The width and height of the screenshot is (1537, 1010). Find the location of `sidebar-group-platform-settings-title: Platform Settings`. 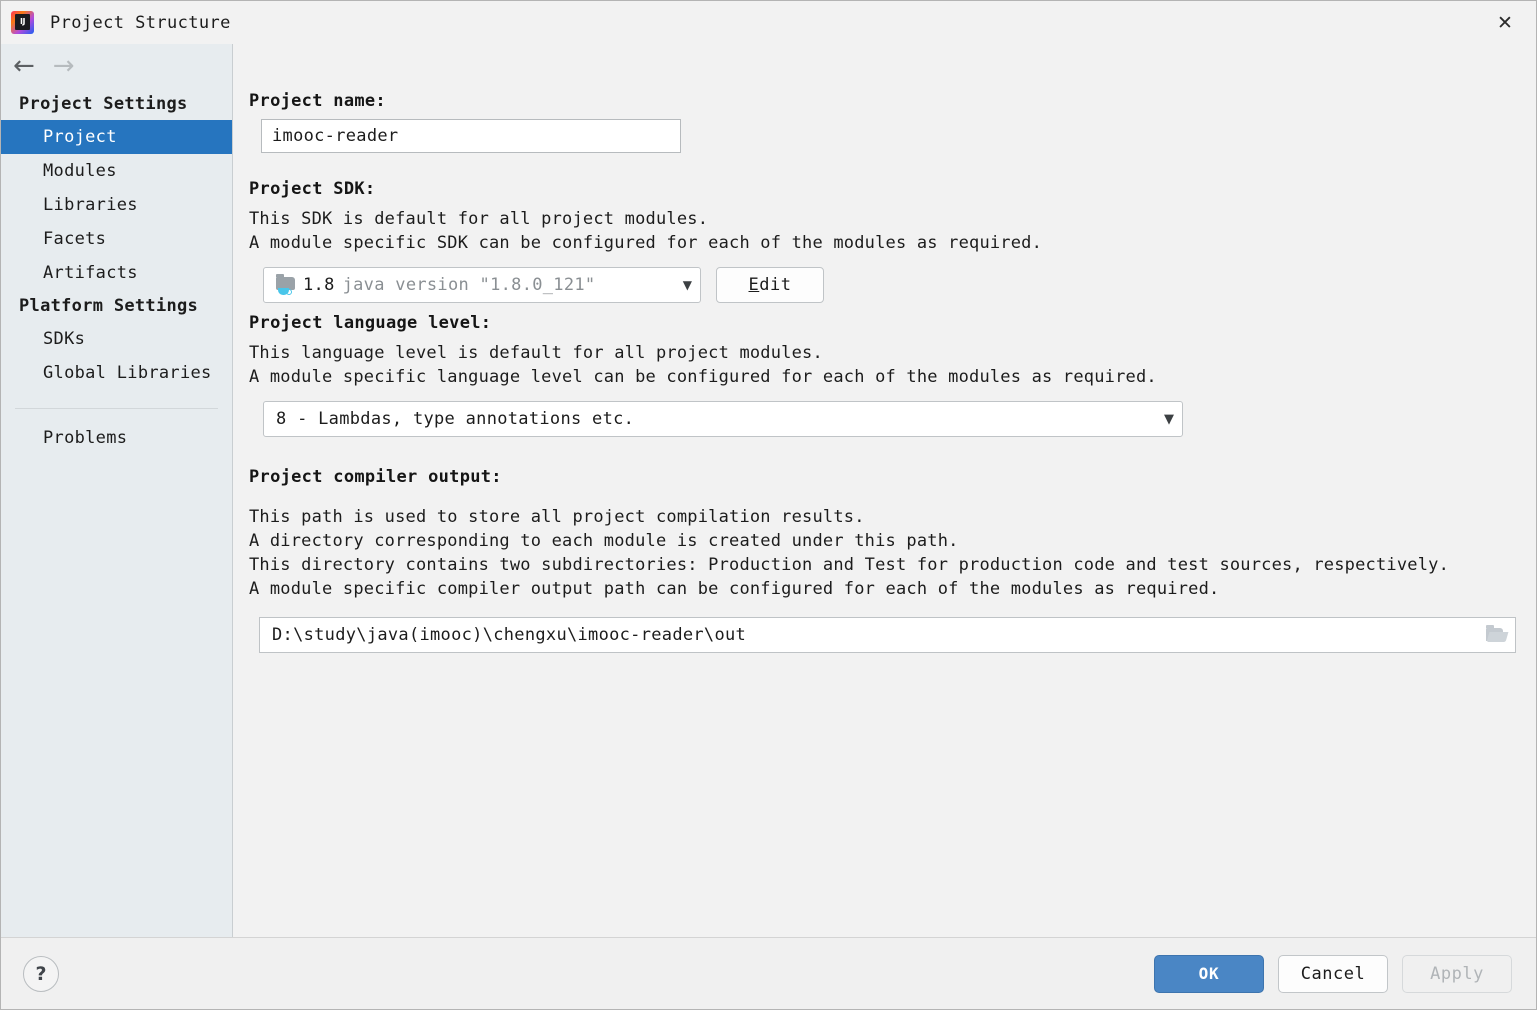

sidebar-group-platform-settings-title: Platform Settings is located at coordinates (109, 306).